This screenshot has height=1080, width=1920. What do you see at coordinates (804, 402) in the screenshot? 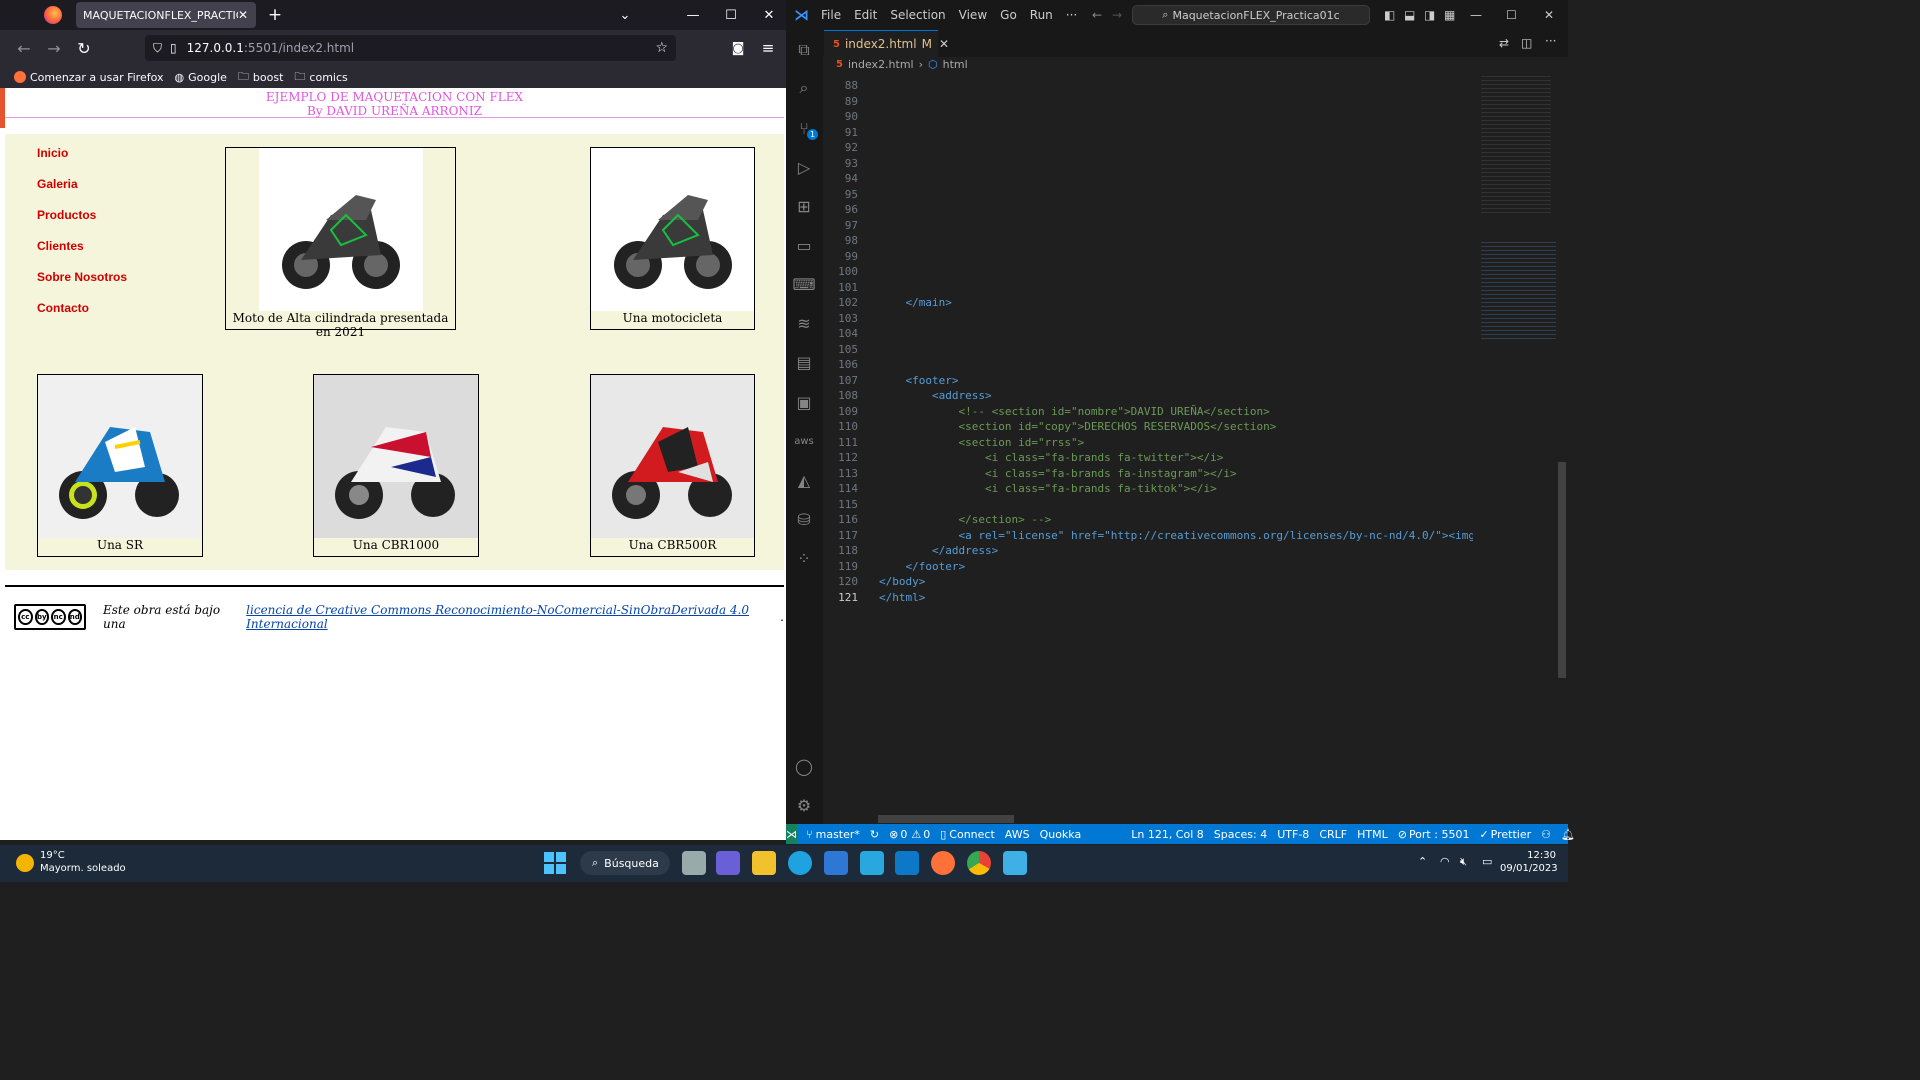
I see `docker-icon: ▣` at bounding box center [804, 402].